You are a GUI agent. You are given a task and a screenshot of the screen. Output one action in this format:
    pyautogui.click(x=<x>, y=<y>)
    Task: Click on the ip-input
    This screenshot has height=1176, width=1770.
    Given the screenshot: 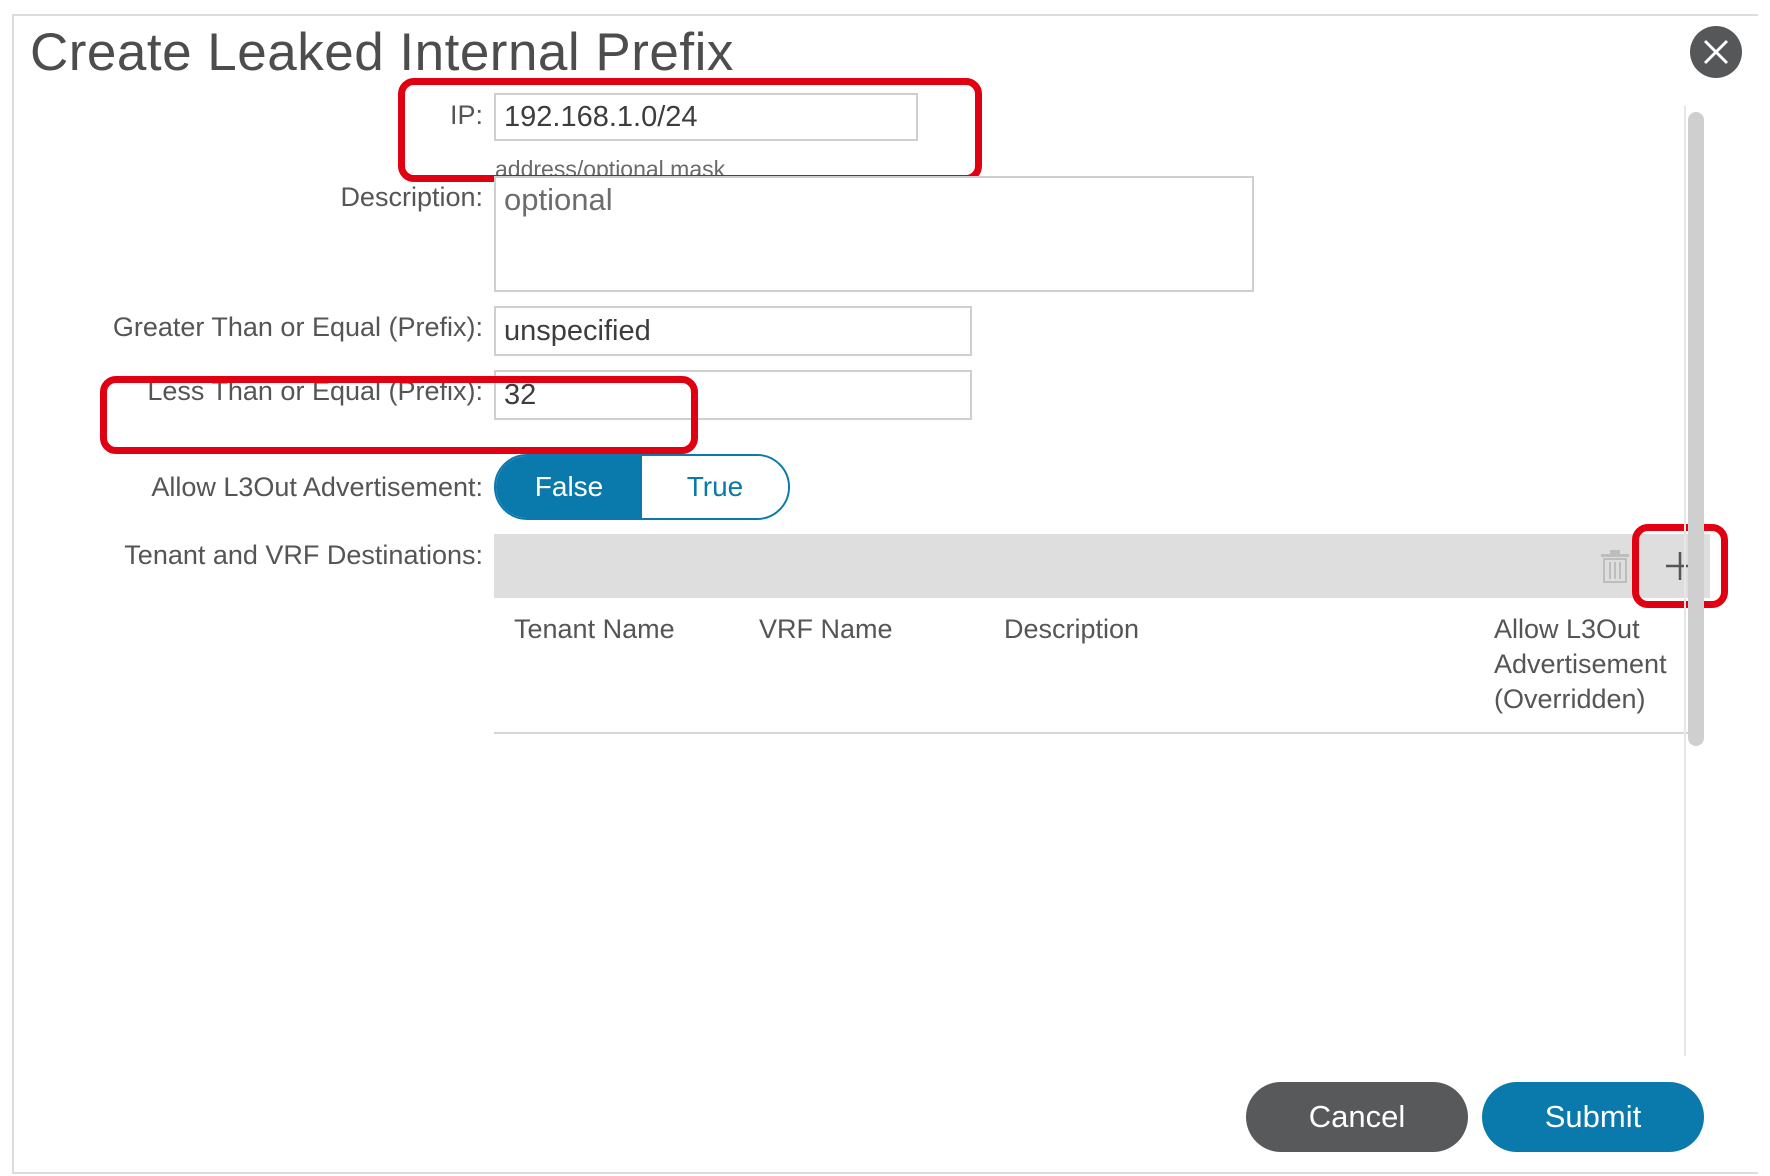 What is the action you would take?
    pyautogui.click(x=706, y=117)
    